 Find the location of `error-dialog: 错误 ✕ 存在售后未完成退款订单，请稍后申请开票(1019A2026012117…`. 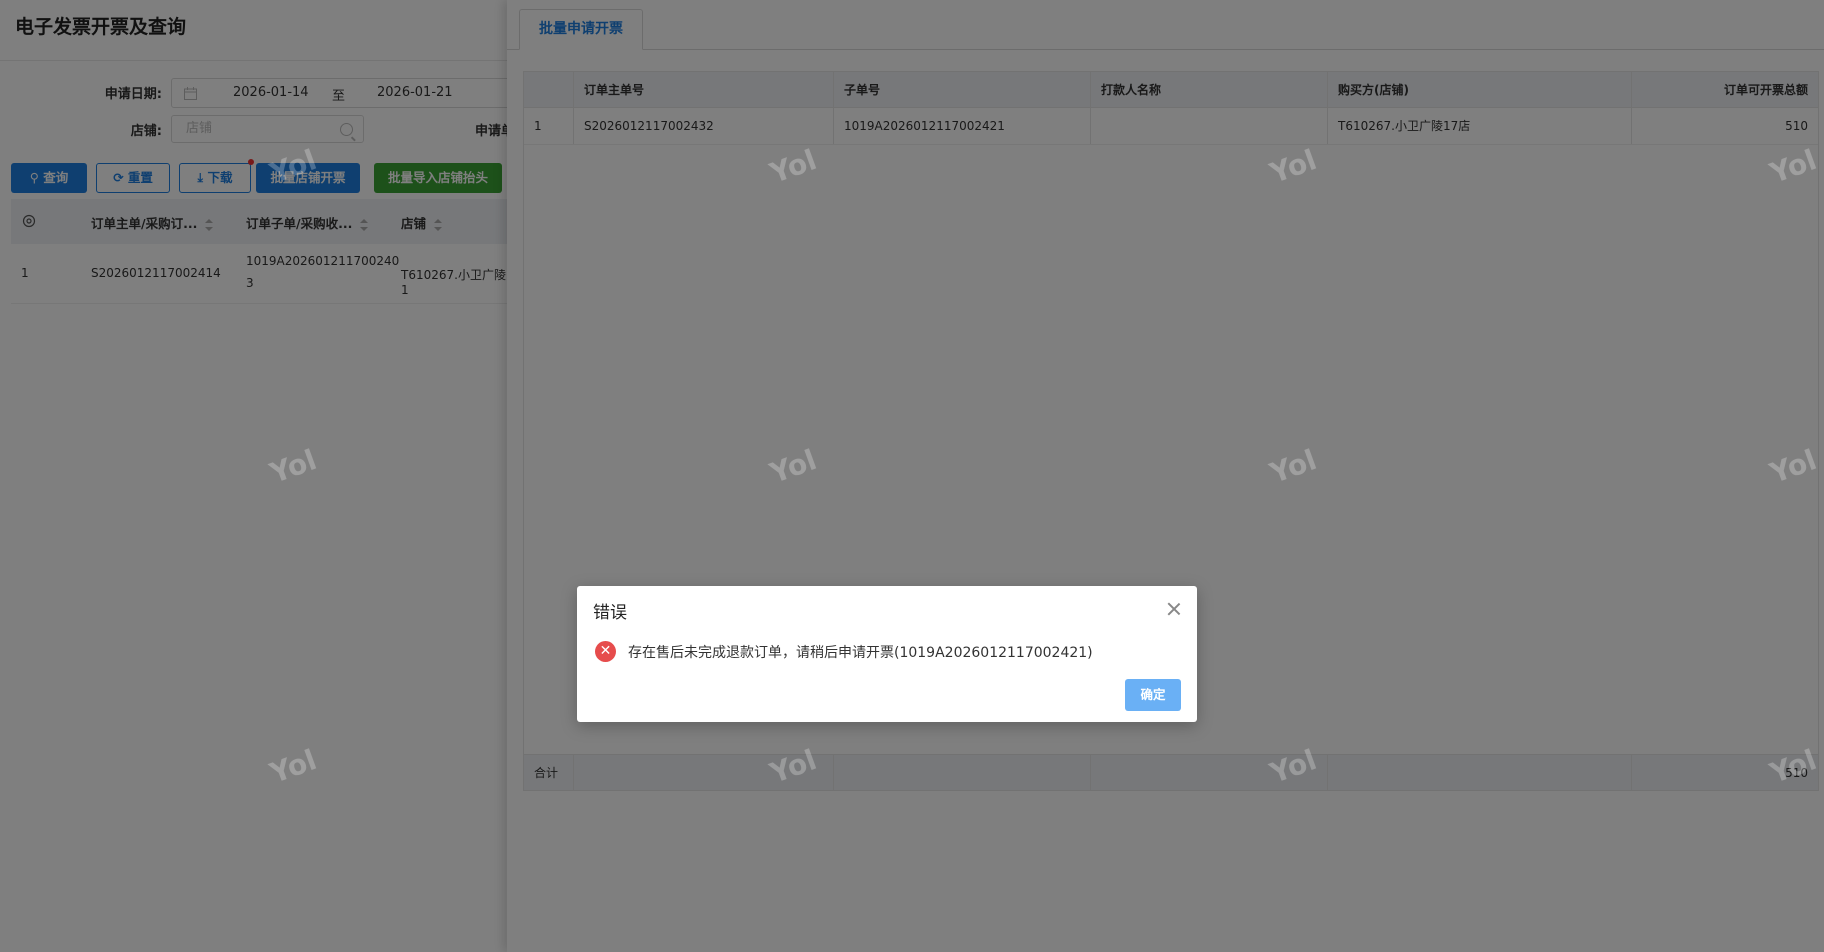

error-dialog: 错误 ✕ 存在售后未完成退款订单，请稍后申请开票(1019A2026012117… is located at coordinates (887, 654).